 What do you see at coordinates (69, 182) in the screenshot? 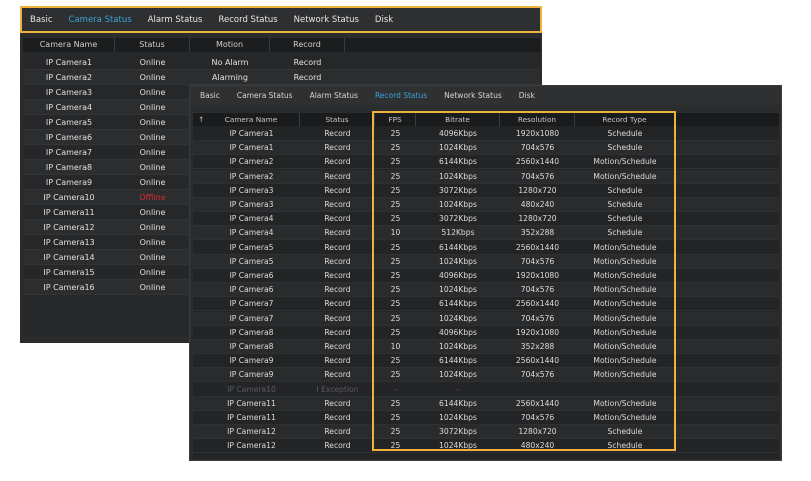
I see `cell-camera-name: IP Camera9` at bounding box center [69, 182].